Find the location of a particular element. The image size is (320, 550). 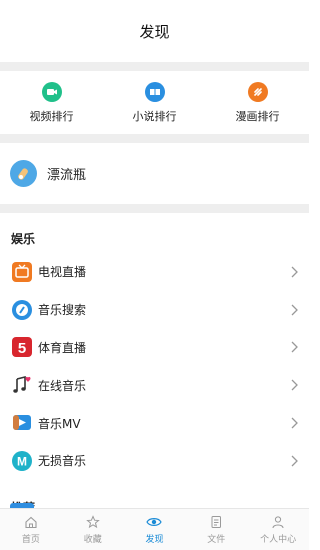

list-item-label: 电视直播 is located at coordinates (62, 272).